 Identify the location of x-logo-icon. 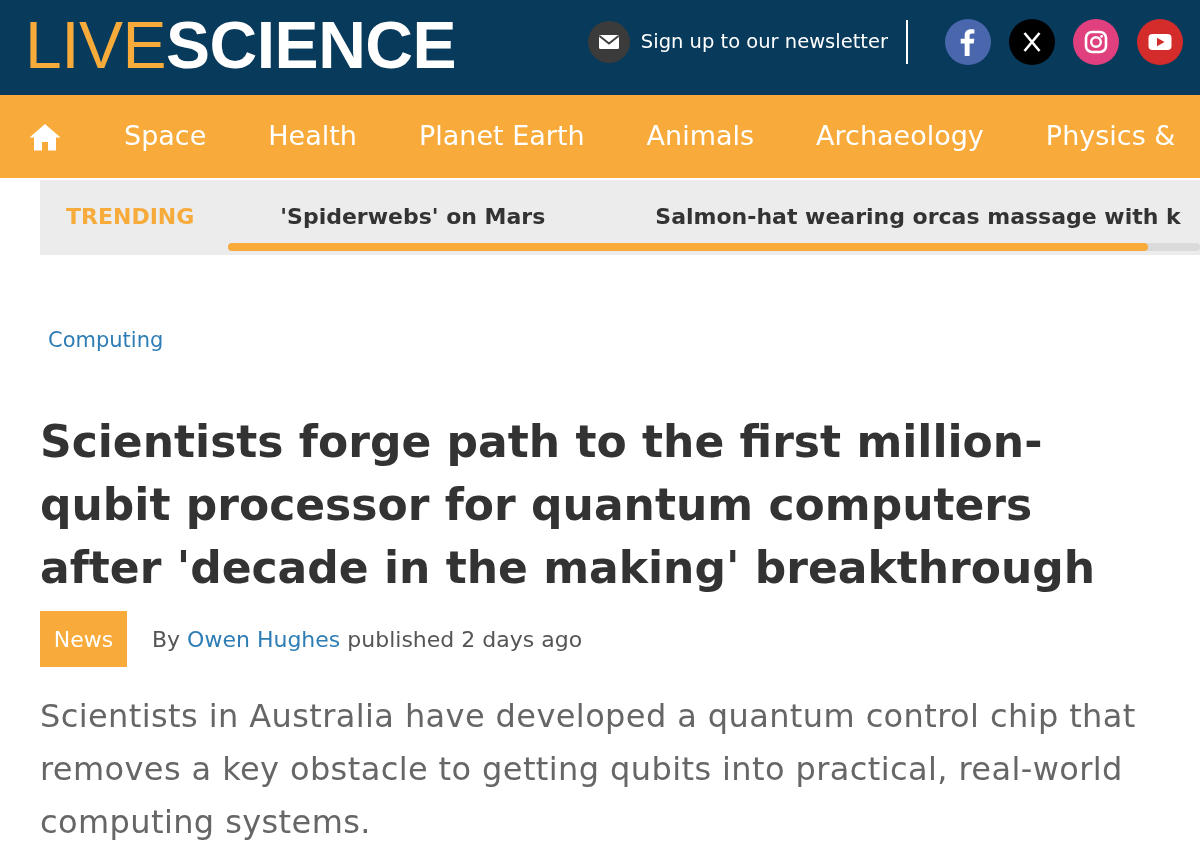
(1032, 41).